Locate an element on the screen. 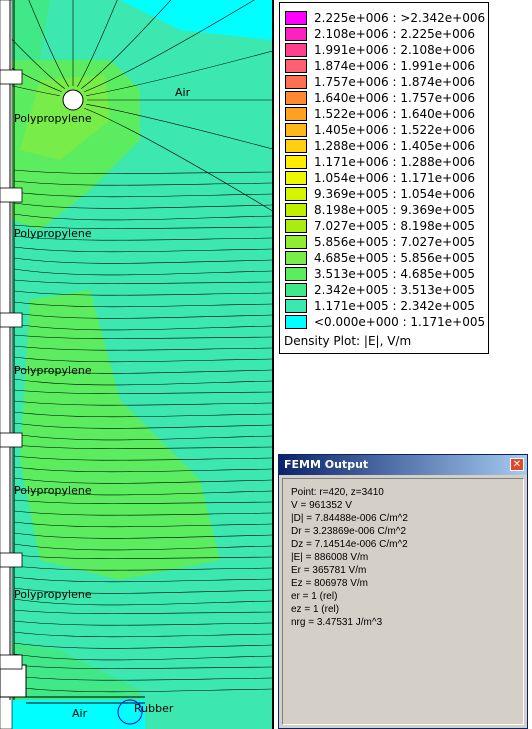  output-line: |D| = 7.84488e-006 C/m^2 is located at coordinates (349, 518).